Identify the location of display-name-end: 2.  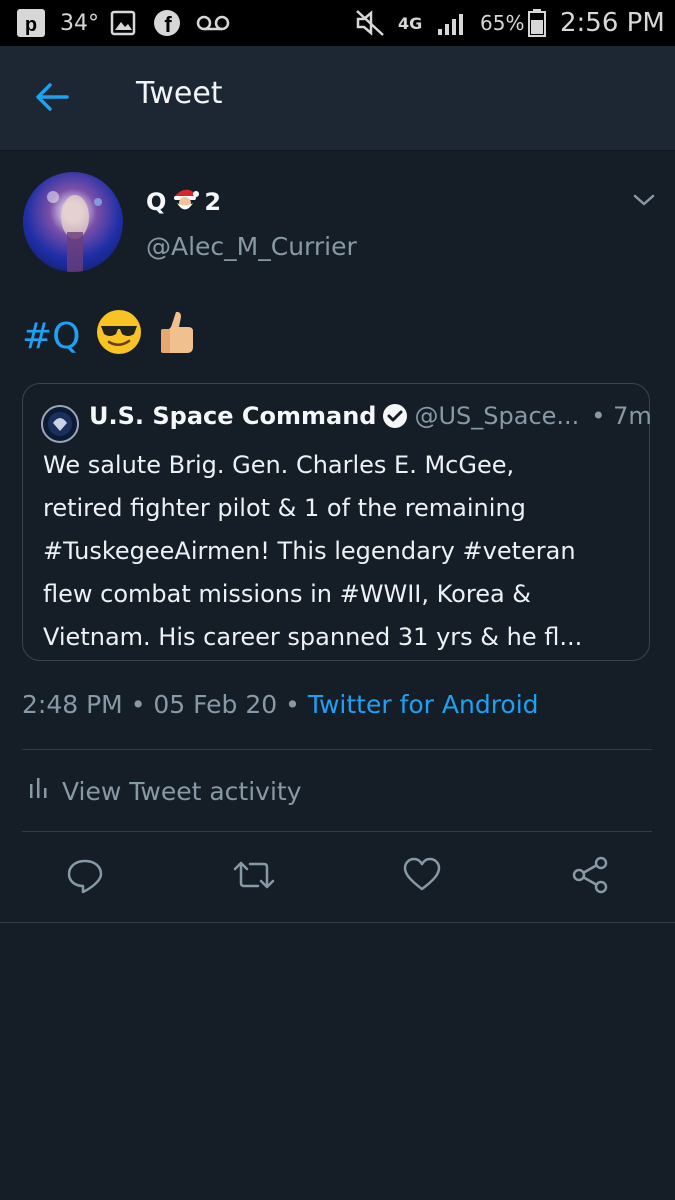
(213, 202).